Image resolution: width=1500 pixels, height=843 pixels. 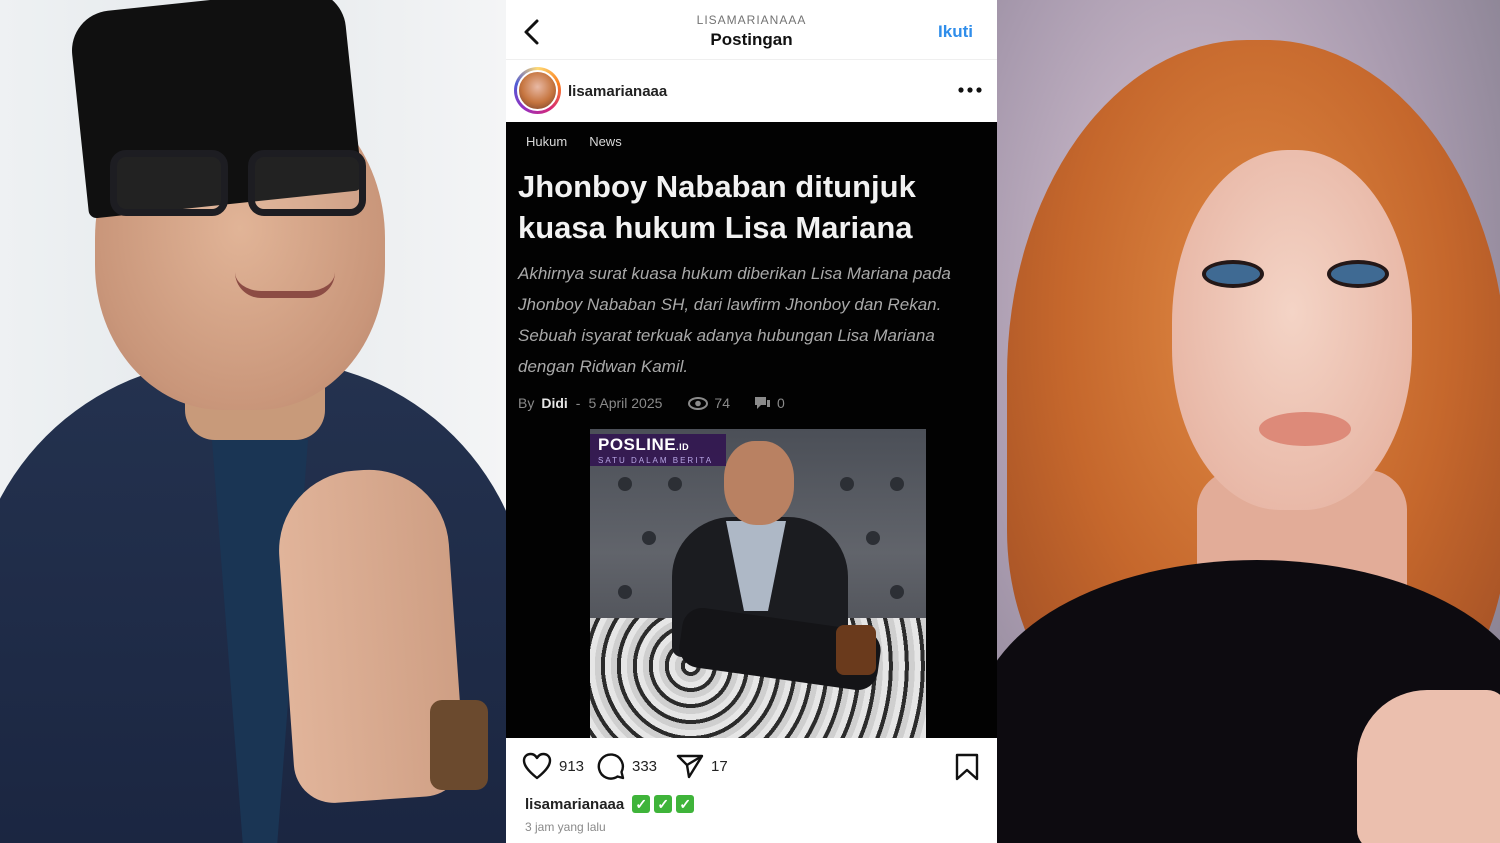 I want to click on follow-button: Ikuti, so click(x=955, y=32).